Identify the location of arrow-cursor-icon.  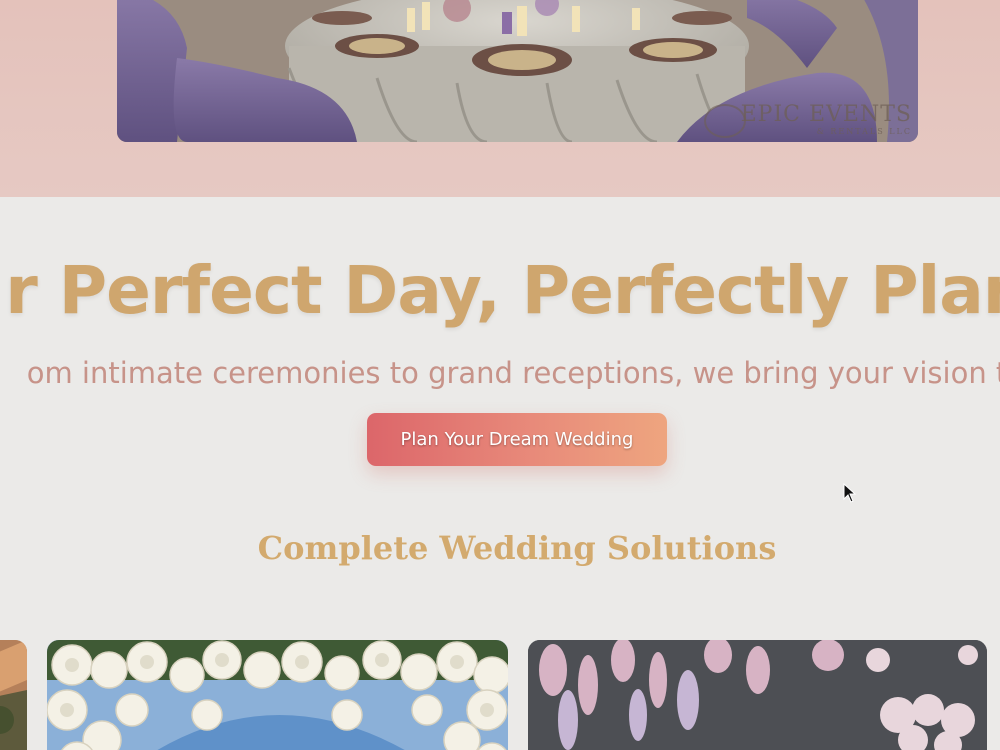
(850, 493).